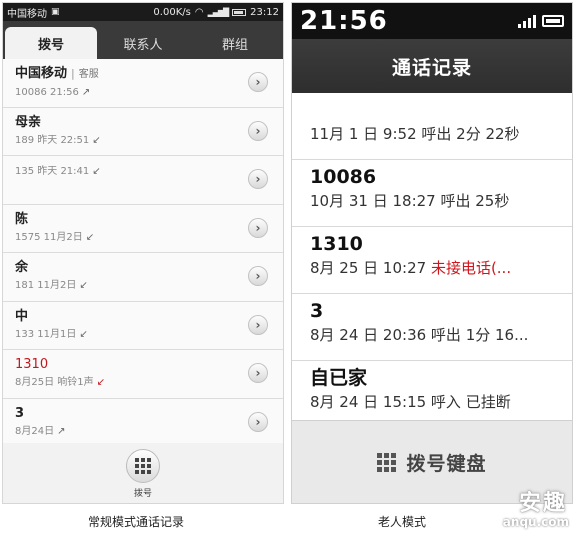 Image resolution: width=577 pixels, height=537 pixels. Describe the element at coordinates (143, 83) in the screenshot. I see `call-log-row: 中国移动 | 客服 10086 21:56 ↗ ›` at that location.